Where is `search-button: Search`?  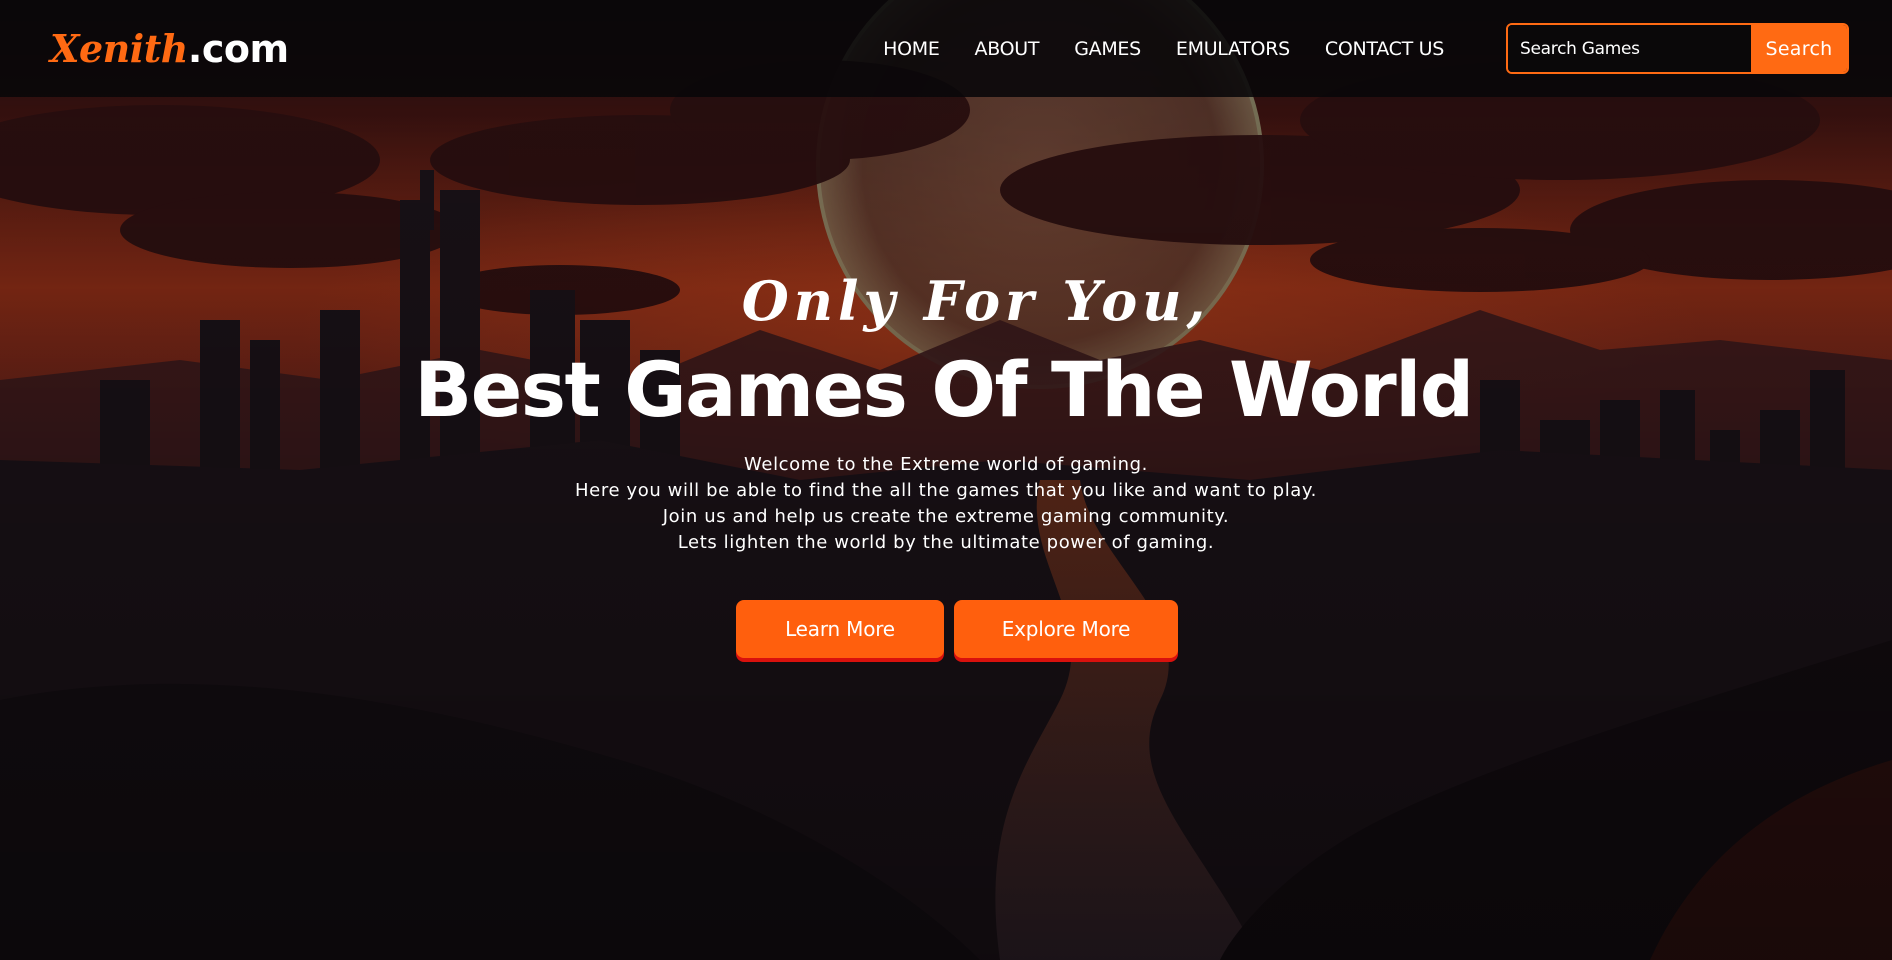
search-button: Search is located at coordinates (1799, 48).